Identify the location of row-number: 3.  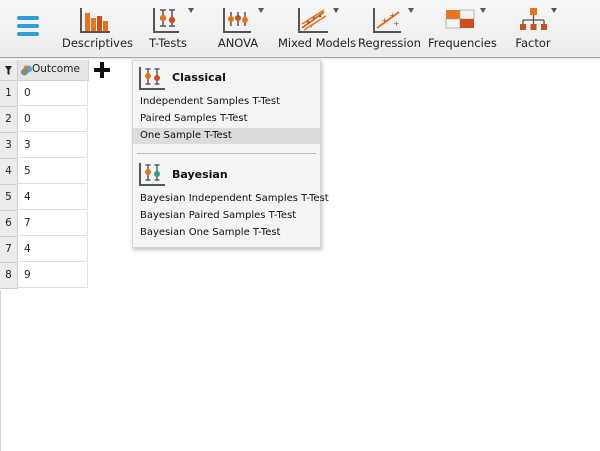
(9, 146).